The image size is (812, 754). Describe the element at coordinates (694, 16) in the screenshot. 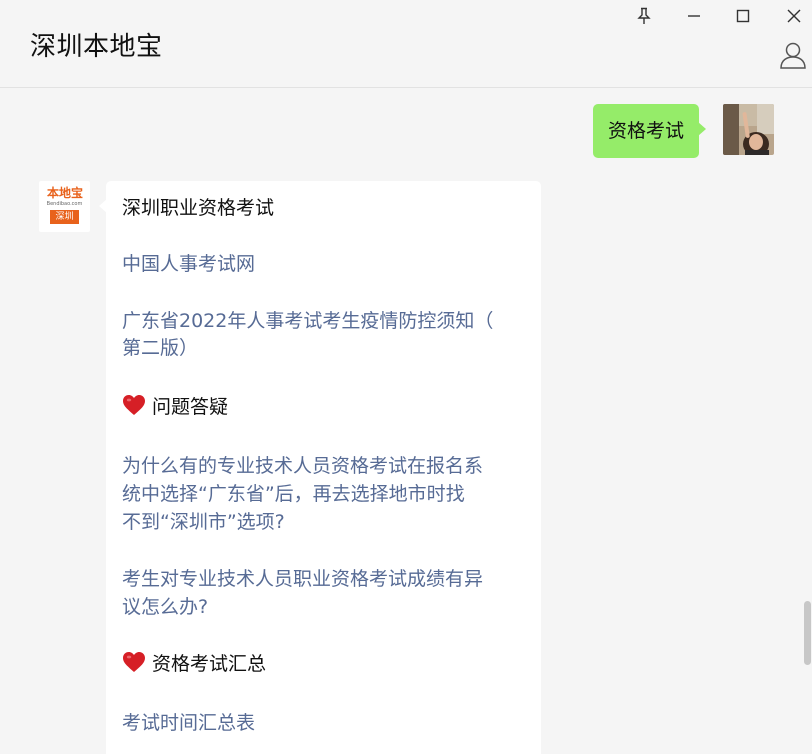

I see `minimize-icon` at that location.